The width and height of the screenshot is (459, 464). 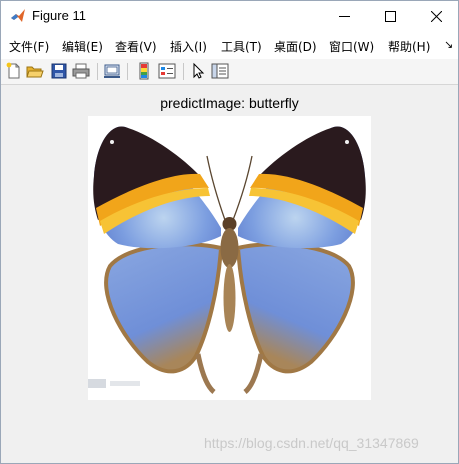 What do you see at coordinates (311, 443) in the screenshot?
I see `watermark-text: https://blog.csdn.net/qq_31347869` at bounding box center [311, 443].